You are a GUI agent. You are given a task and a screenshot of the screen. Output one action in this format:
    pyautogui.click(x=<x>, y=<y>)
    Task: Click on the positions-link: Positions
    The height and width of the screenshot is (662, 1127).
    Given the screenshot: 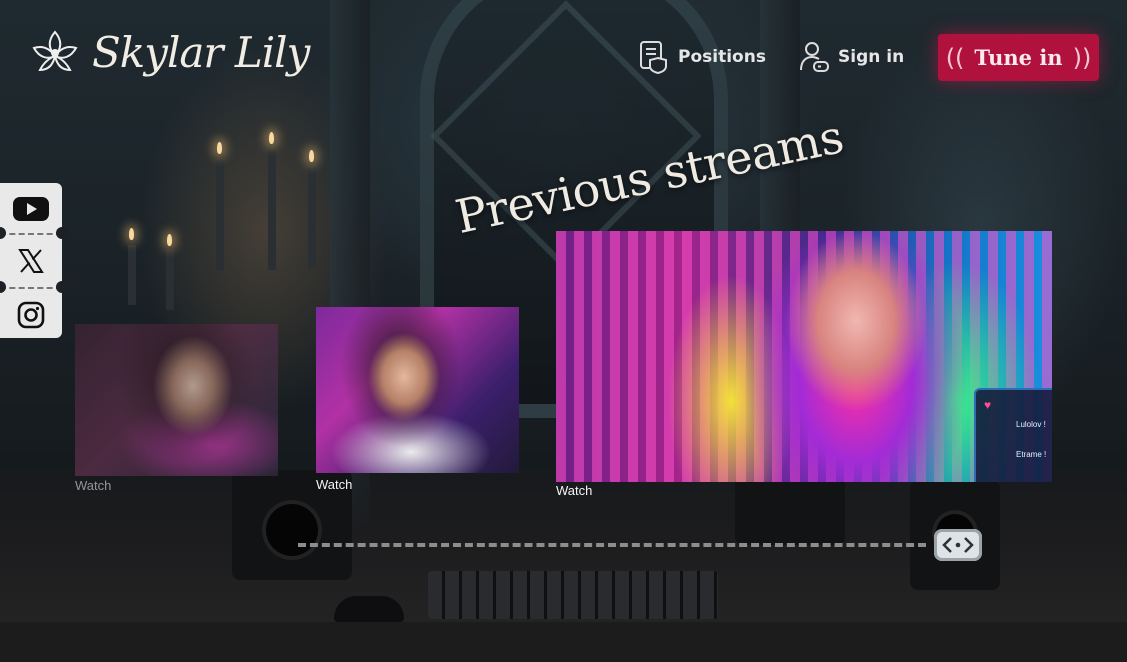 What is the action you would take?
    pyautogui.click(x=702, y=57)
    